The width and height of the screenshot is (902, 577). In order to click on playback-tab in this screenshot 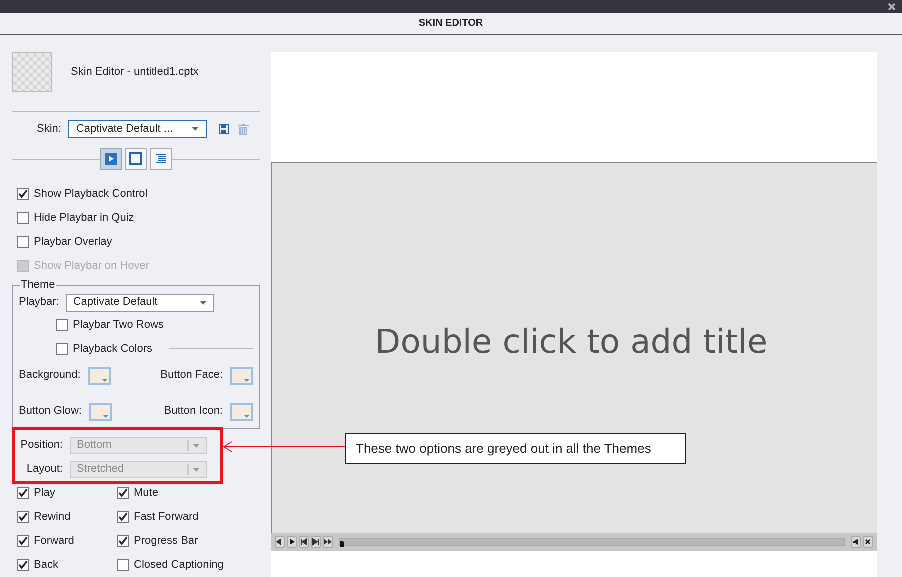, I will do `click(111, 159)`.